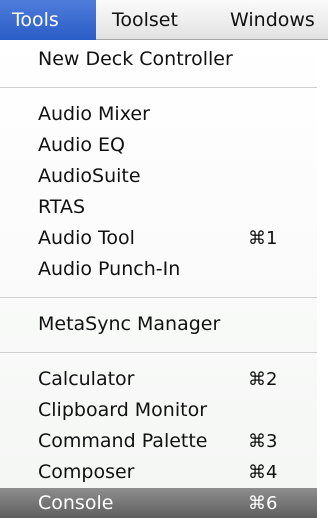 The image size is (328, 518). What do you see at coordinates (89, 176) in the screenshot?
I see `menu-item-label: AudioSuite` at bounding box center [89, 176].